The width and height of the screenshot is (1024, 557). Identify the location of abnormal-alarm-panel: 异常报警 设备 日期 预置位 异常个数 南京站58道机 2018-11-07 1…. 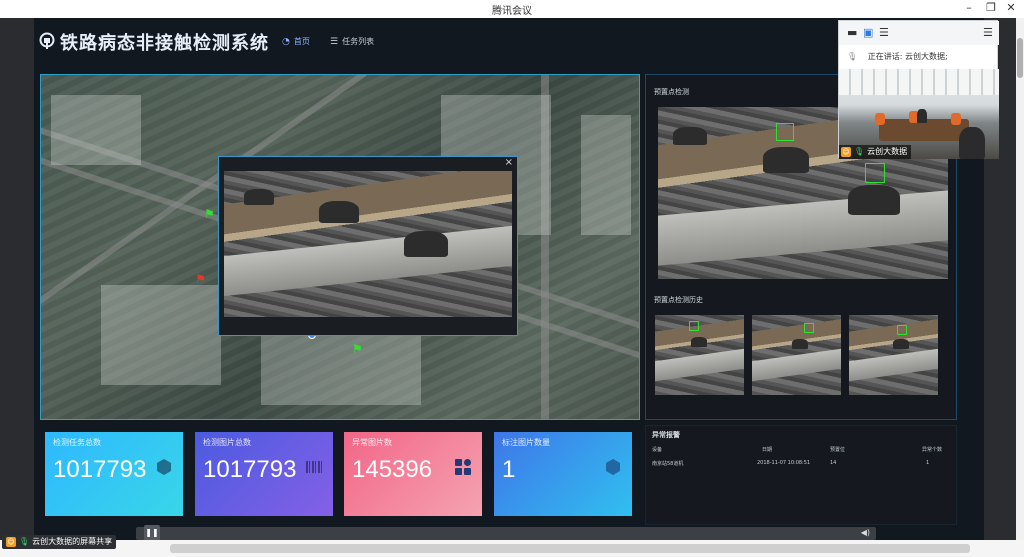
(801, 475).